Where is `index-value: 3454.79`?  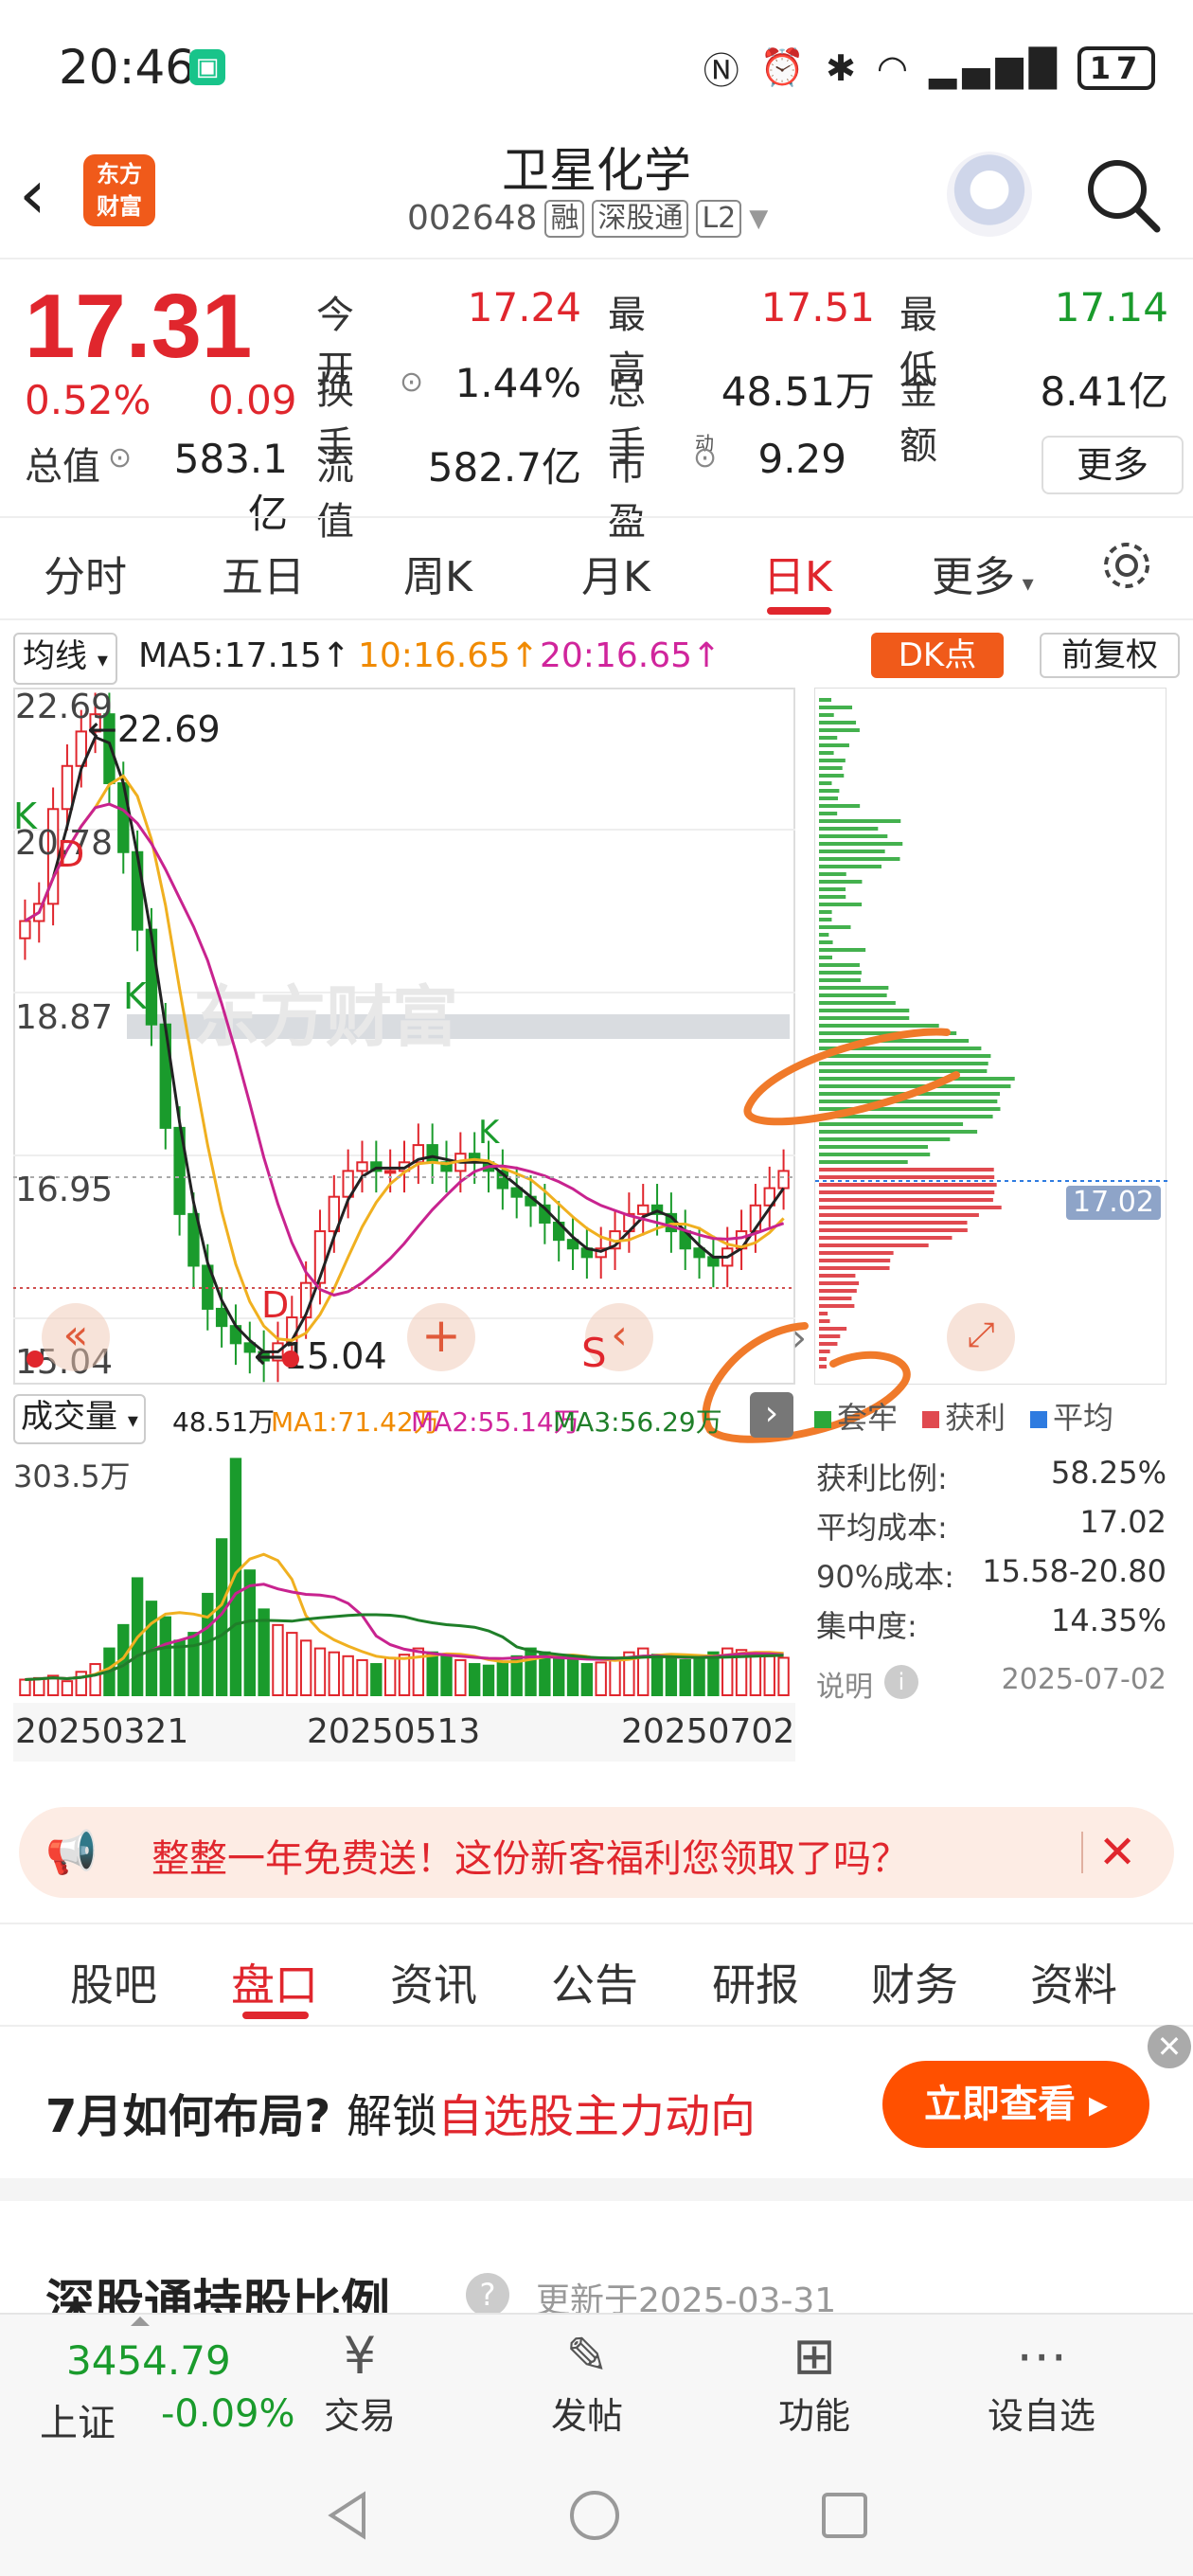
index-value: 3454.79 is located at coordinates (148, 2360).